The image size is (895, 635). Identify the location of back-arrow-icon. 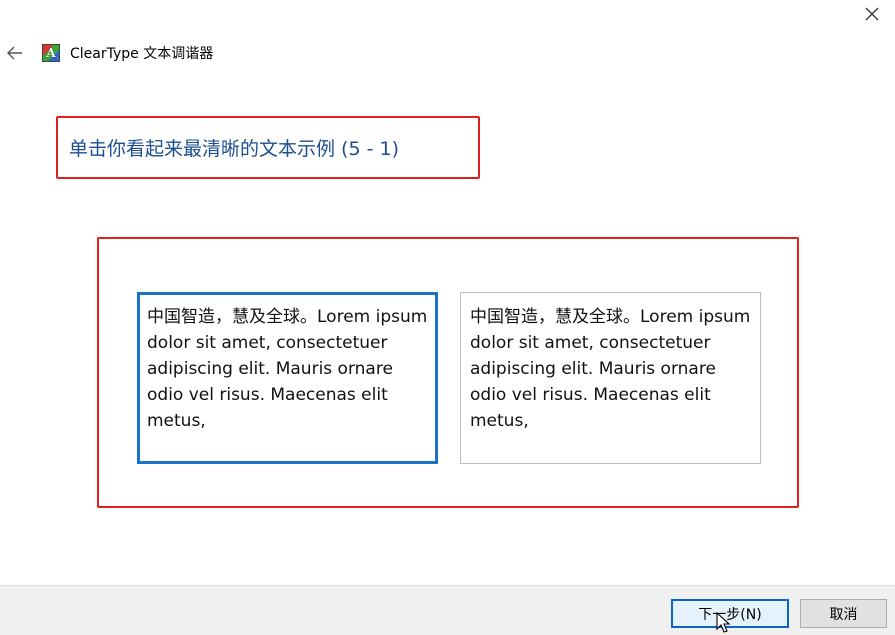
(14, 53).